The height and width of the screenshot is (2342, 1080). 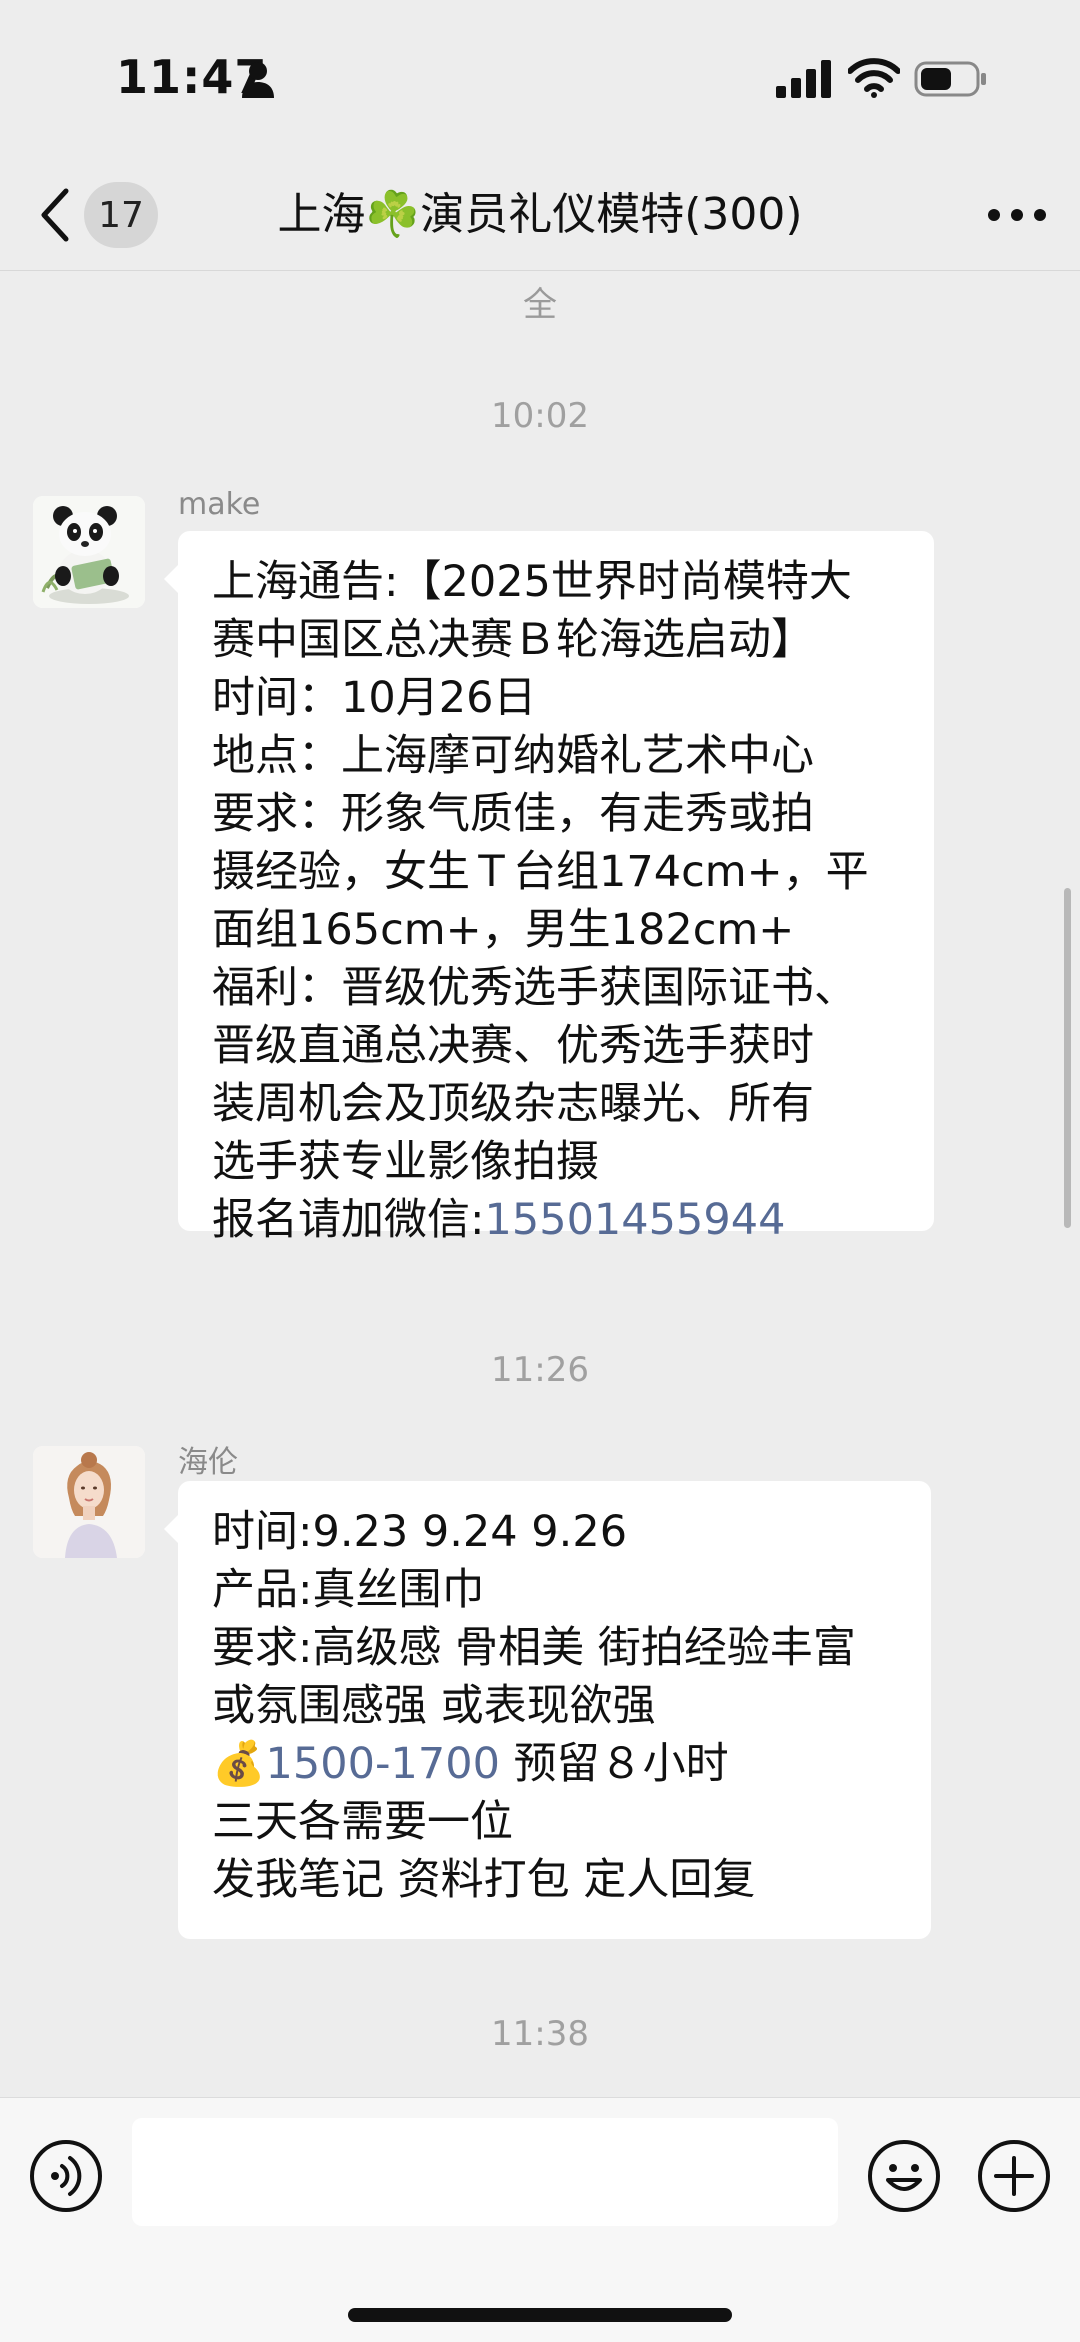 I want to click on cut-off-message-text: 全, so click(x=540, y=305).